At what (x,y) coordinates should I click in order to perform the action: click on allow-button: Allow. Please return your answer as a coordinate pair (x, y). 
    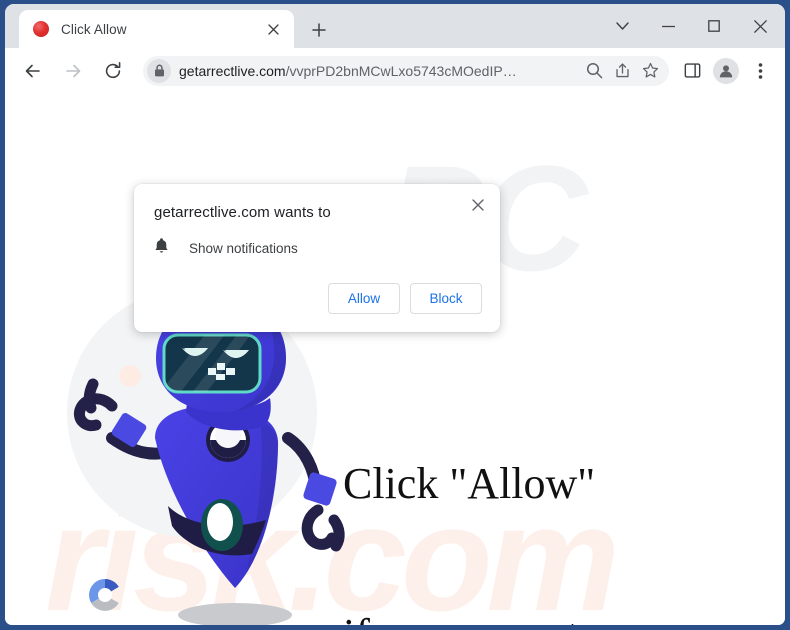
    Looking at the image, I should click on (364, 298).